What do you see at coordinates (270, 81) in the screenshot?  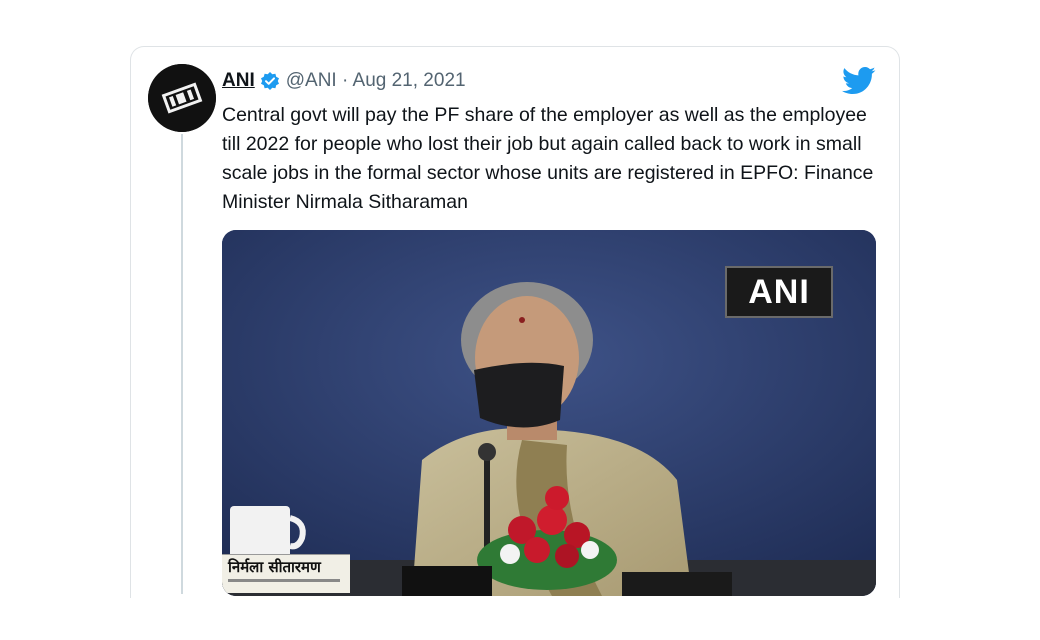 I see `verified-badge-icon` at bounding box center [270, 81].